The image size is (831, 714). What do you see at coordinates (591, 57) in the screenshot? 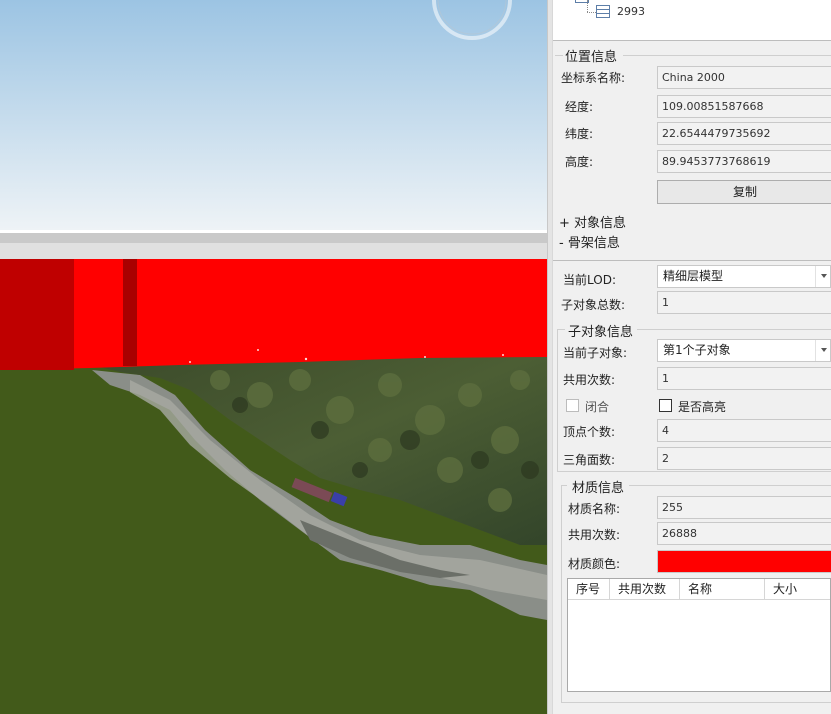
I see `position-group-title: 位置信息` at bounding box center [591, 57].